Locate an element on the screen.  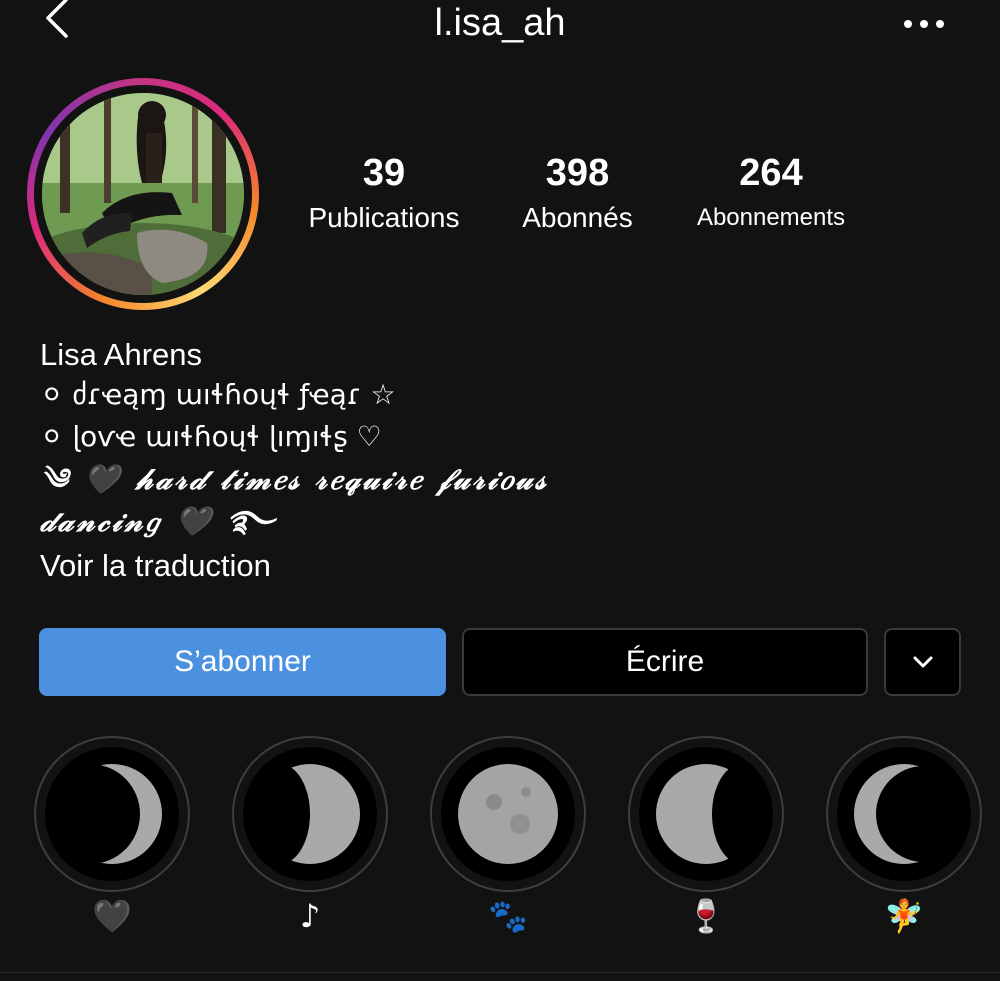
story-highlight: 🍷 is located at coordinates (706, 835).